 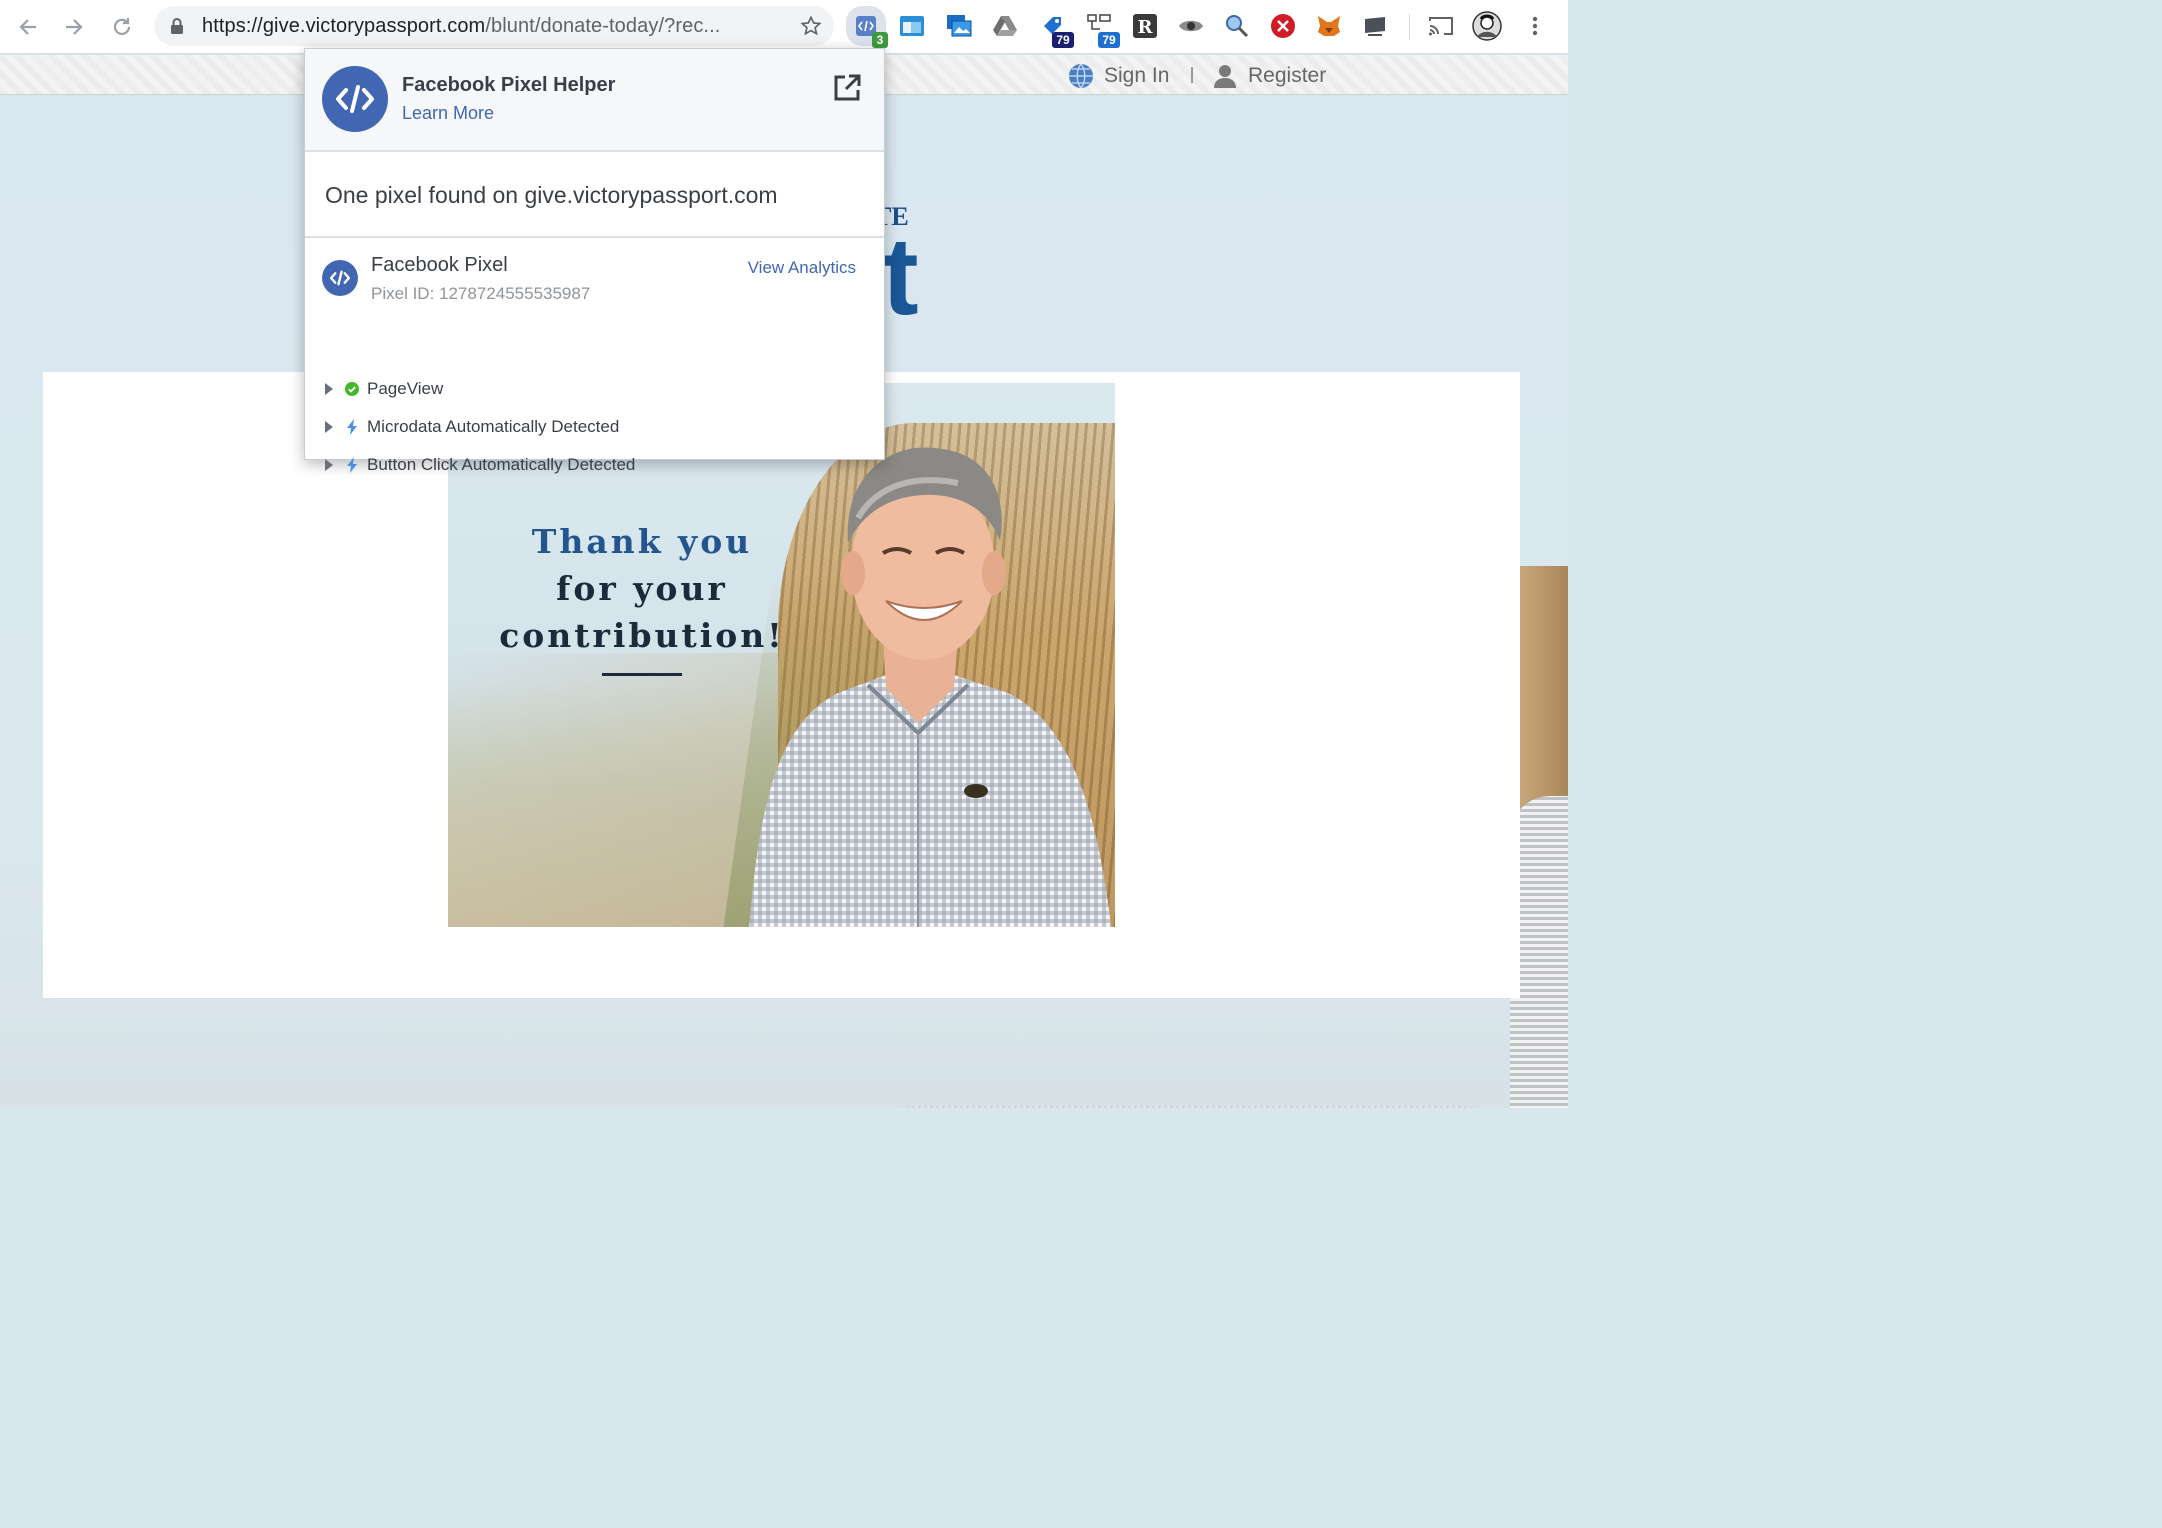 I want to click on event-pageview: PageView, so click(x=384, y=389).